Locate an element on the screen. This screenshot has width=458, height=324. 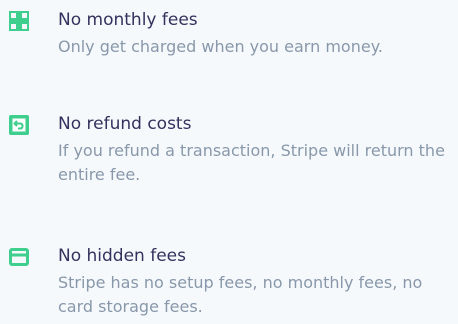
grid-icon is located at coordinates (19, 21).